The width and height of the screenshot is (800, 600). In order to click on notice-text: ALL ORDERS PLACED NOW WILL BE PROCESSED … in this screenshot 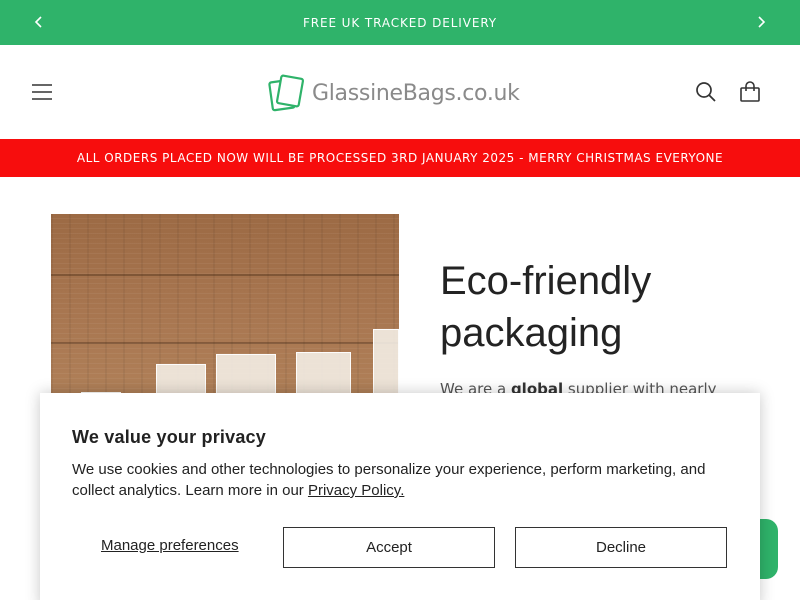, I will do `click(400, 158)`.